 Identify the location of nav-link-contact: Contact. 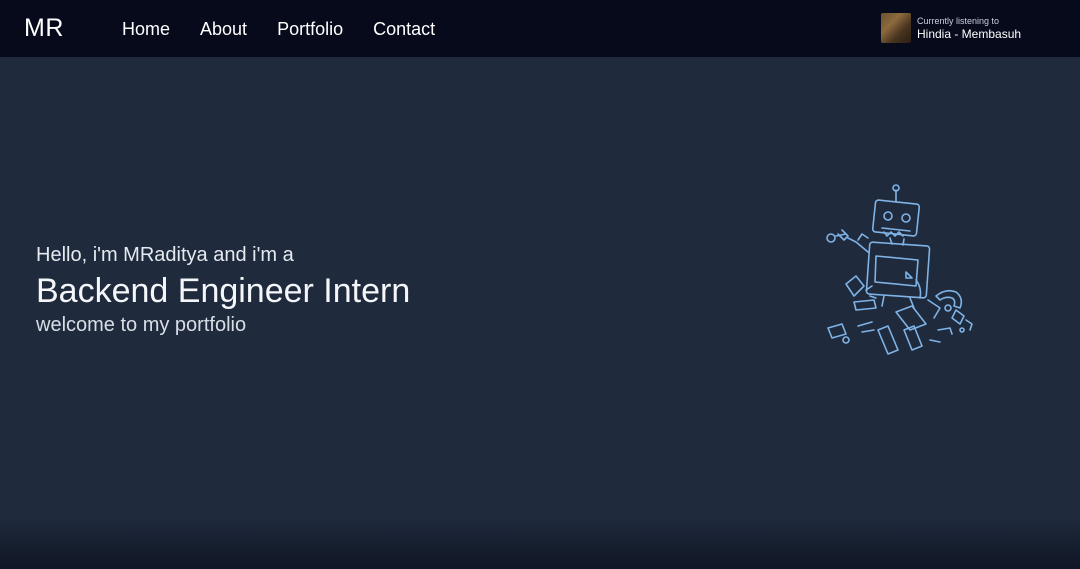
(404, 29).